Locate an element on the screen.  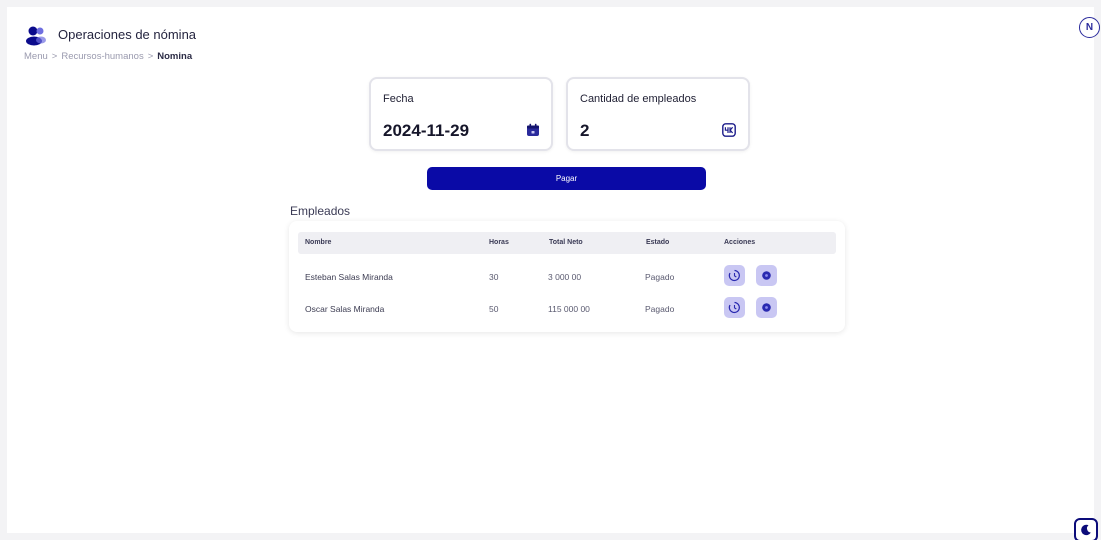
user-avatar: N is located at coordinates (1089, 27).